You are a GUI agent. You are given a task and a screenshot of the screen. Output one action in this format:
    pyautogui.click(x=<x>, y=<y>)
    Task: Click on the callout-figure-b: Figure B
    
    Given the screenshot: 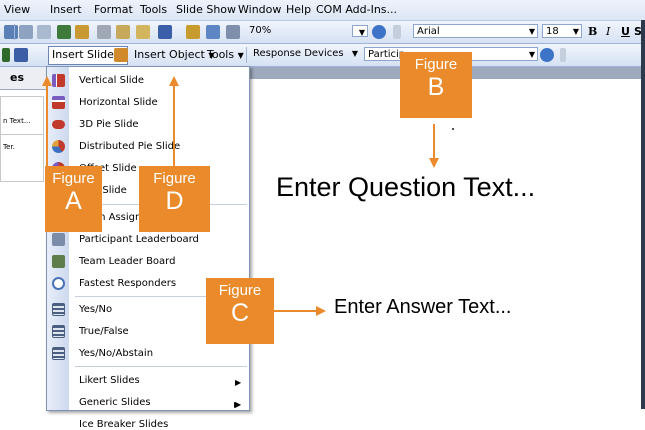 What is the action you would take?
    pyautogui.click(x=436, y=85)
    